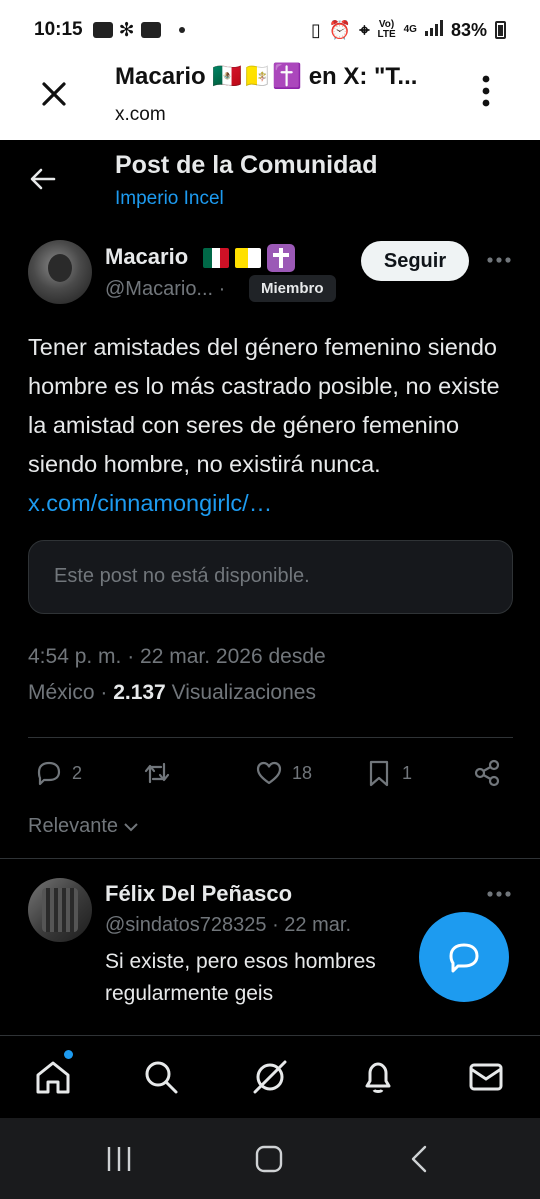  Describe the element at coordinates (49, 773) in the screenshot. I see `reply-icon` at that location.